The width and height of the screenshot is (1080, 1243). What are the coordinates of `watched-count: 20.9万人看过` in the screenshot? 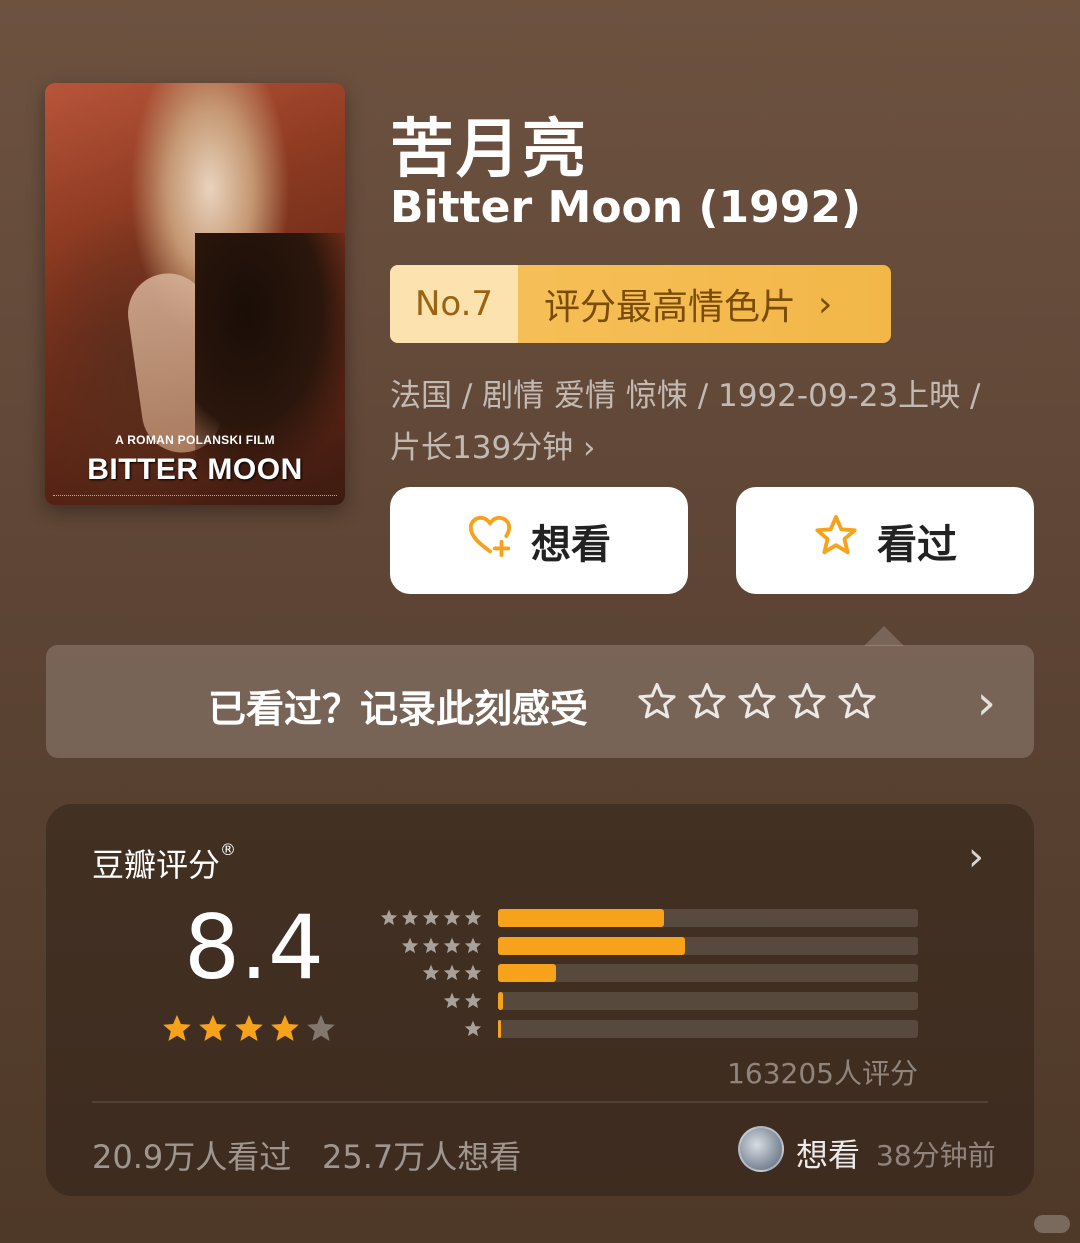 It's located at (191, 1155).